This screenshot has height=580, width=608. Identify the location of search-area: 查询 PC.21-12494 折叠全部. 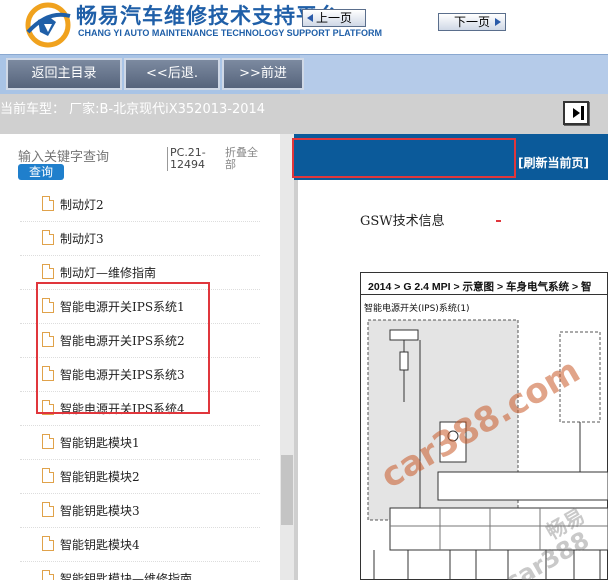
(140, 161).